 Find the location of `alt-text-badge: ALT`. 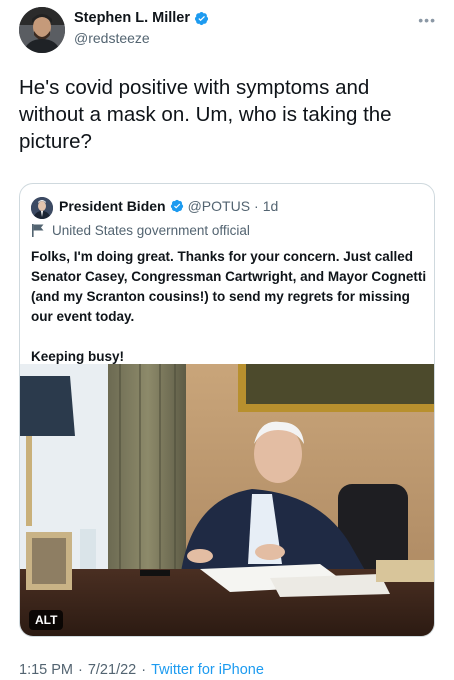

alt-text-badge: ALT is located at coordinates (46, 620).